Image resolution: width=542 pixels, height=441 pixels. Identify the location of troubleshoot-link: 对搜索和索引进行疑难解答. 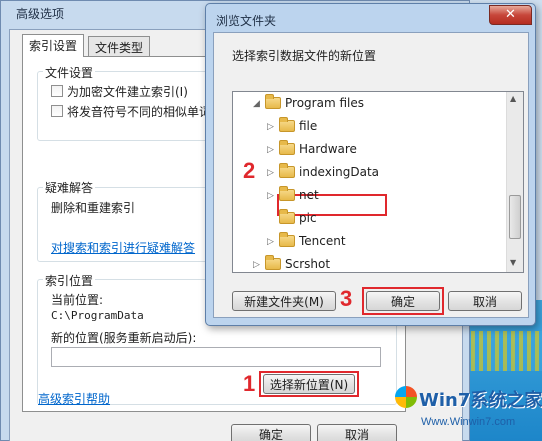
(123, 247).